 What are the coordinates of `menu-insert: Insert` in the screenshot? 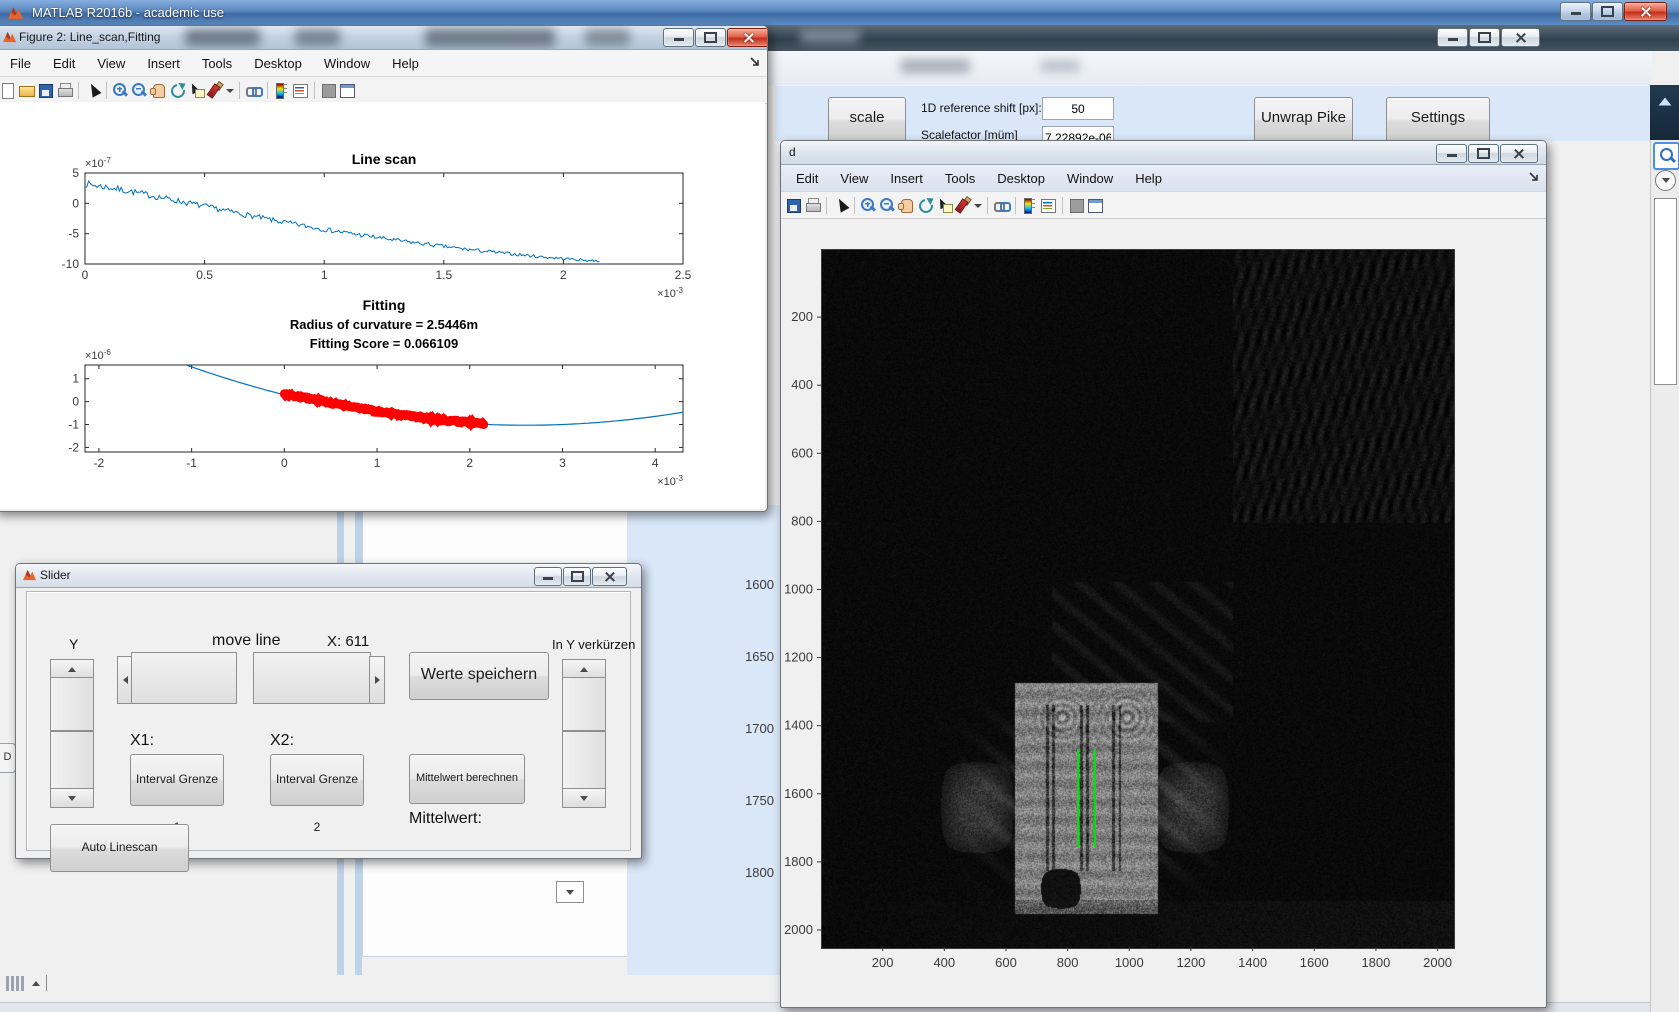 It's located at (163, 63).